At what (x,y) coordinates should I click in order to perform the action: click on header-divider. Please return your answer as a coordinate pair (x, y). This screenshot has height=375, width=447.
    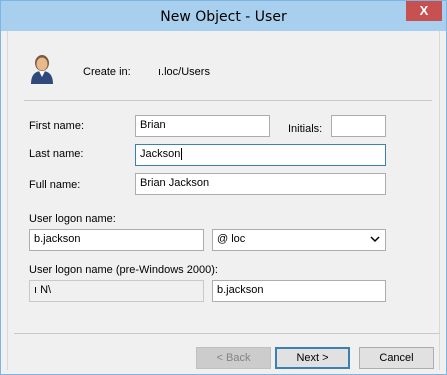
    Looking at the image, I should click on (228, 100).